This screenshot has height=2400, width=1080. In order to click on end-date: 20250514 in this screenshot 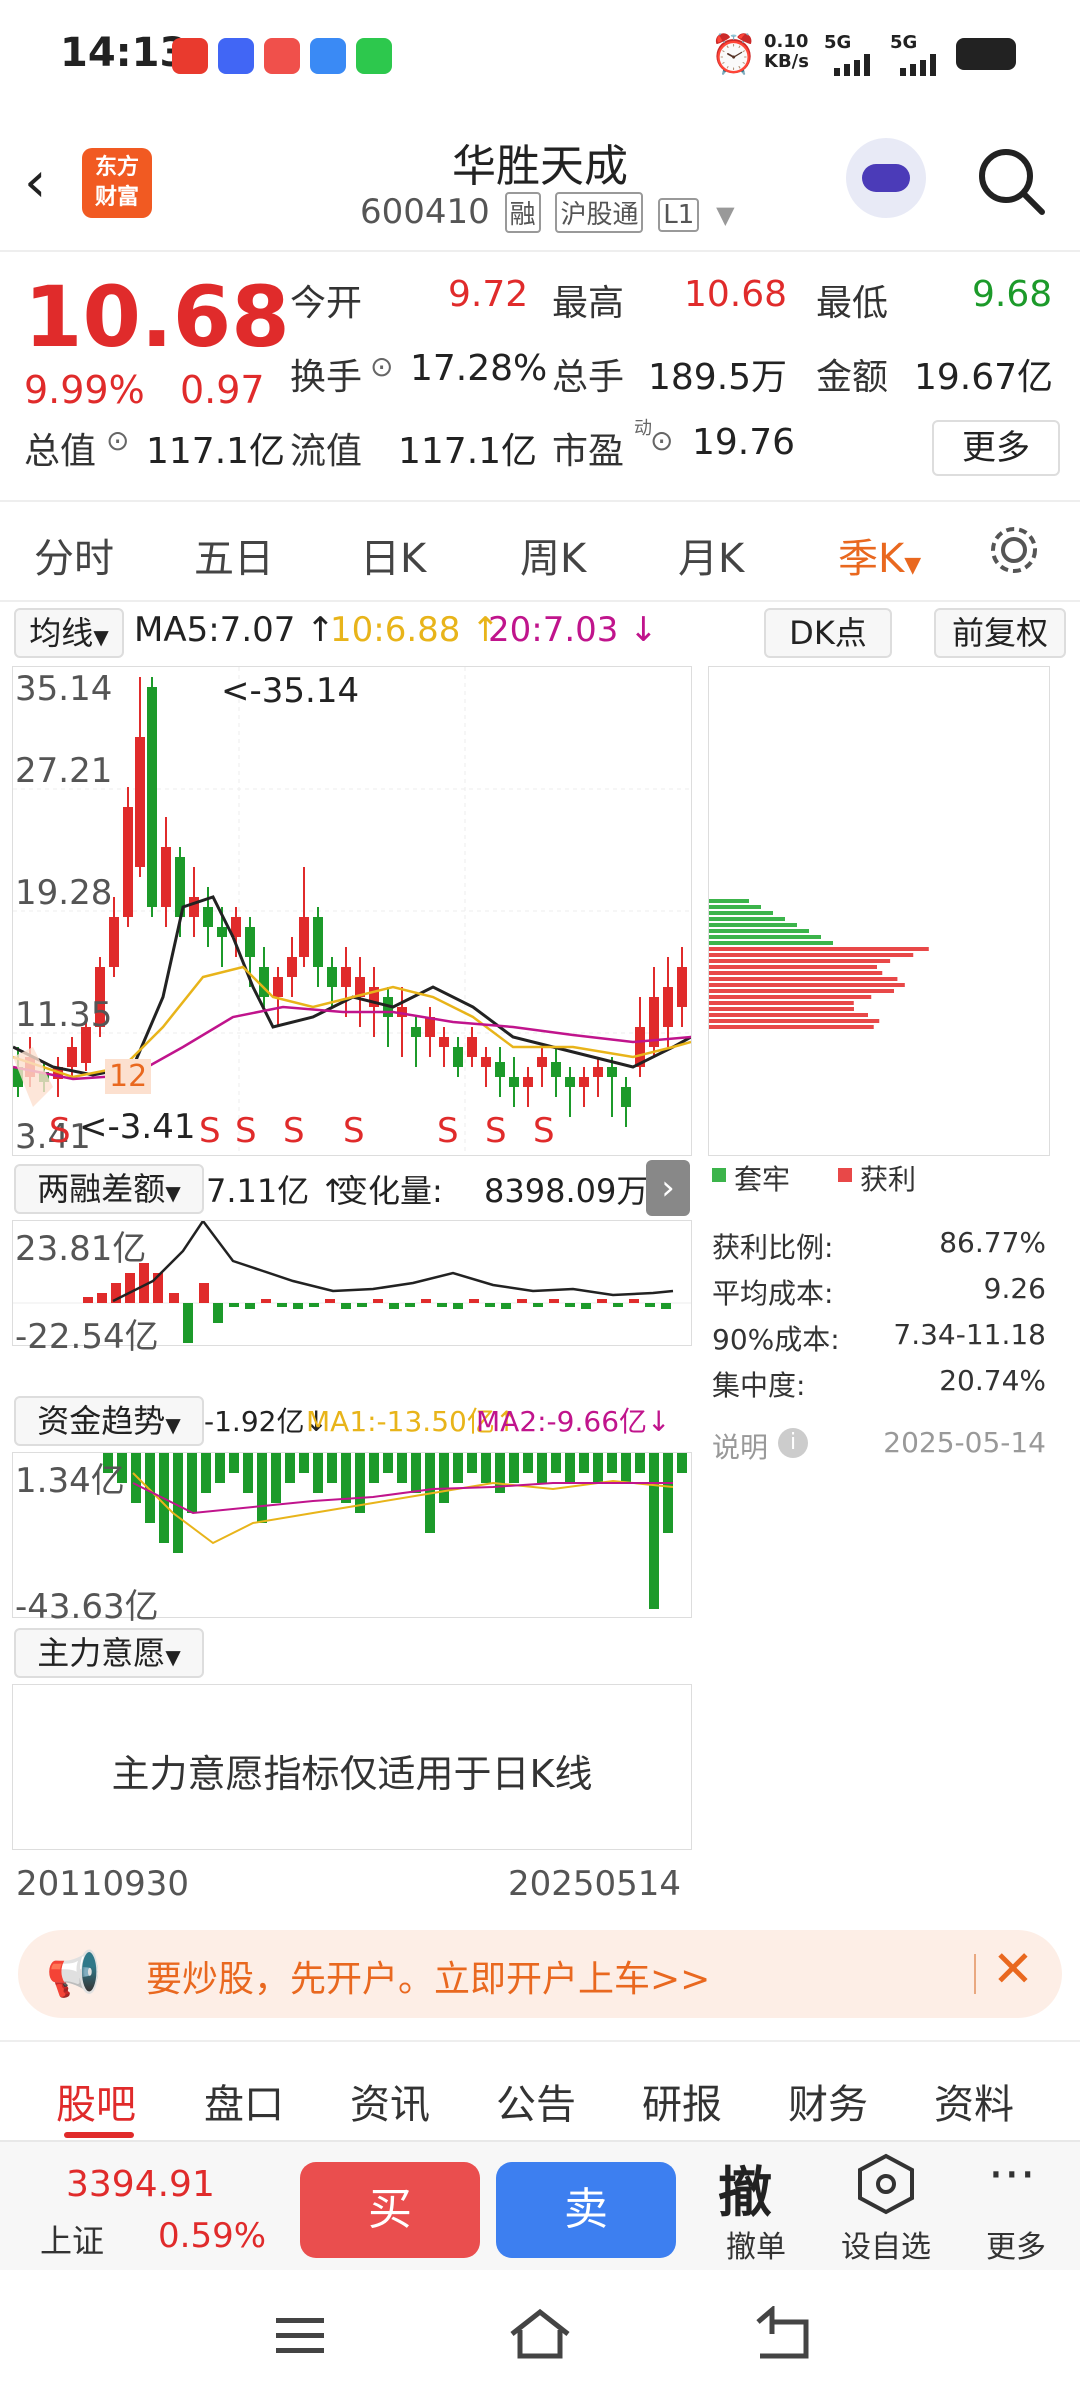, I will do `click(595, 1884)`.